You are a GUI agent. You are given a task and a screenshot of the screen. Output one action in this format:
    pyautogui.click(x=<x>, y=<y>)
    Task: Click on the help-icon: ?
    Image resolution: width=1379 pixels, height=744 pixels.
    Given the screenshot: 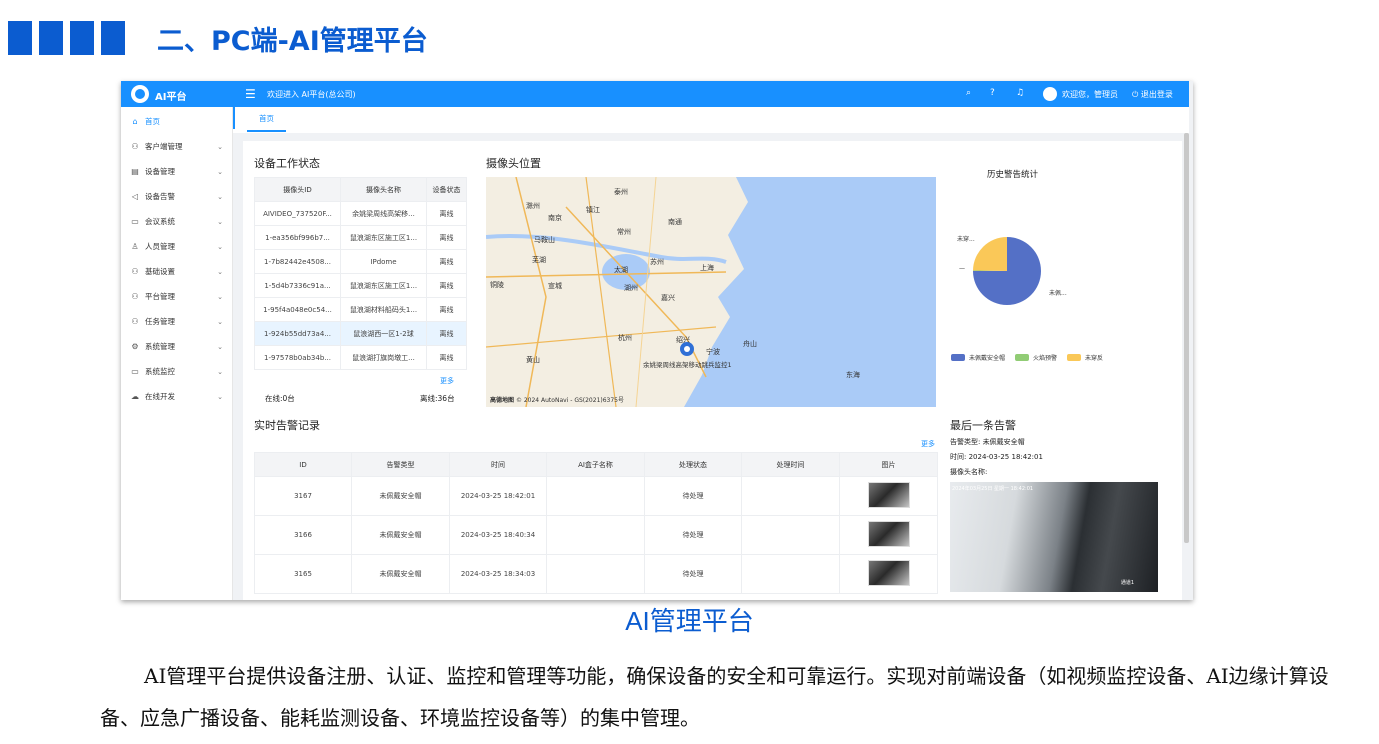 What is the action you would take?
    pyautogui.click(x=992, y=93)
    